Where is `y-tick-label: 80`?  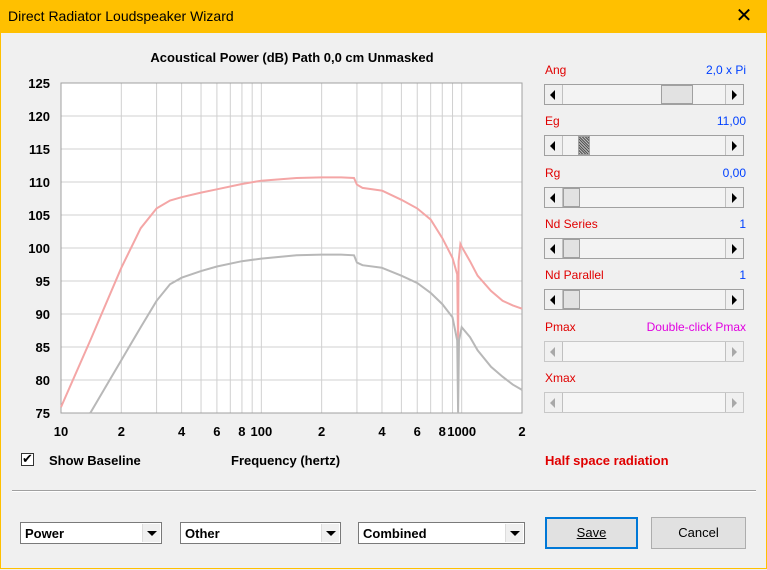
y-tick-label: 80 is located at coordinates (43, 380).